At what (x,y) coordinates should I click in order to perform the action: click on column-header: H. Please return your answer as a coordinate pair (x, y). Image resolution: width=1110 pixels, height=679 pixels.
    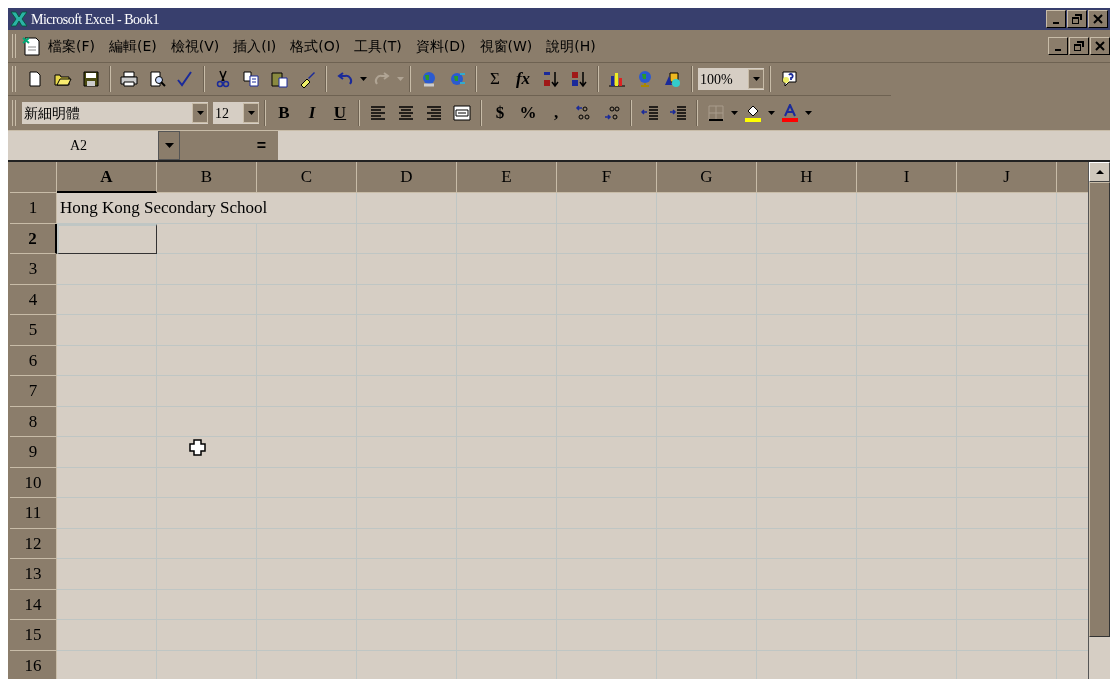
    Looking at the image, I should click on (807, 177).